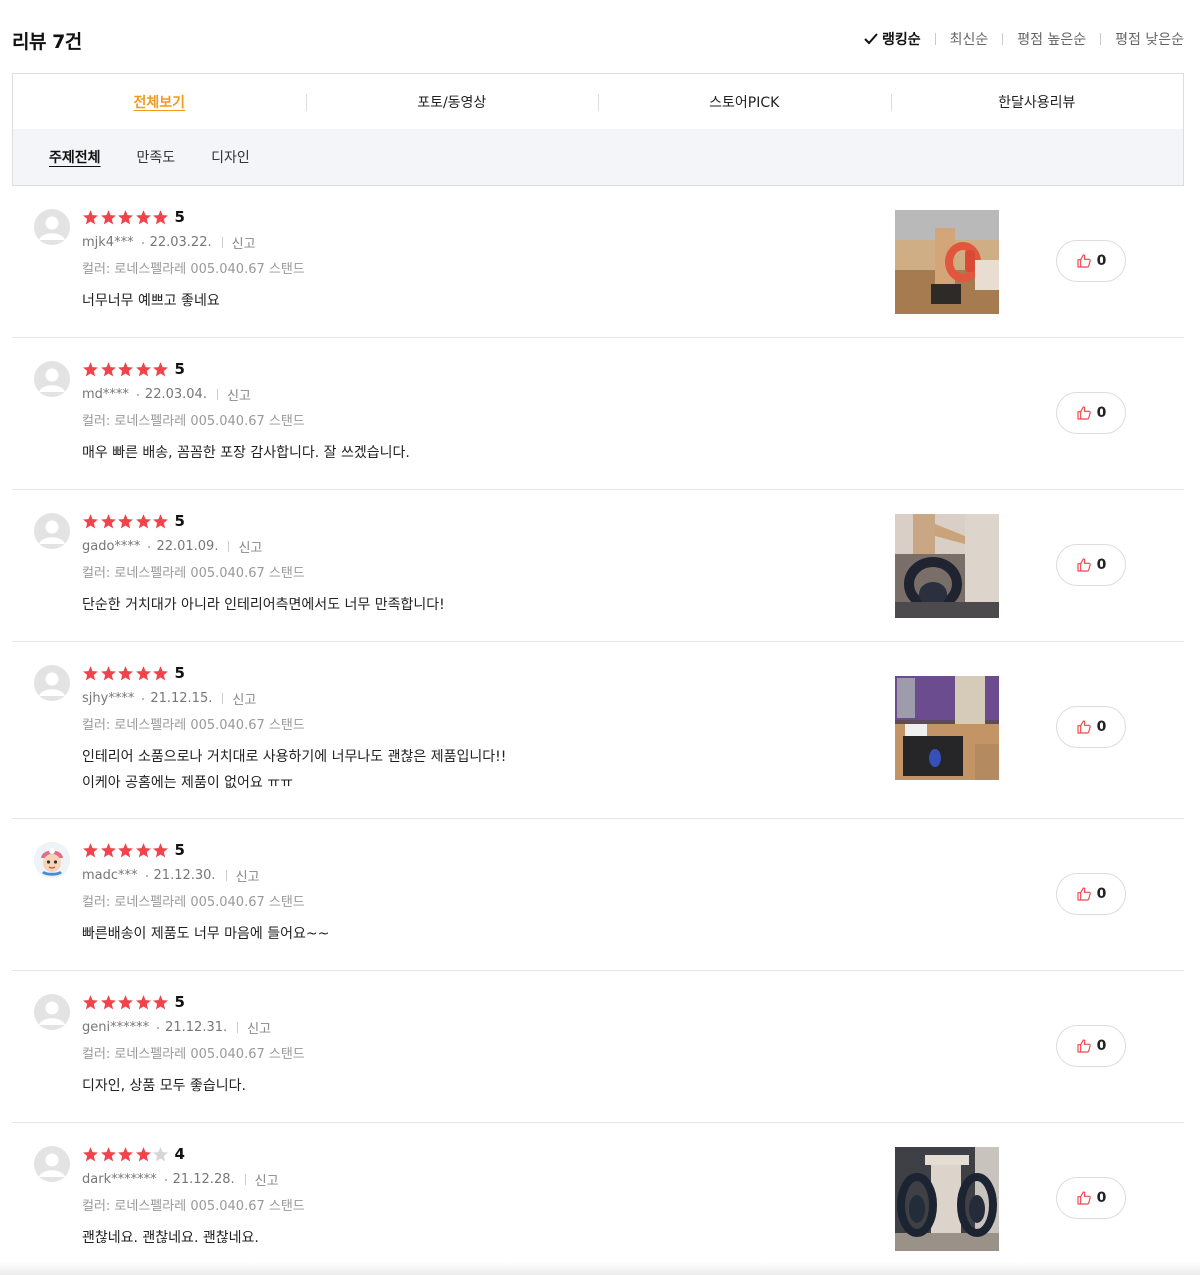 This screenshot has width=1200, height=1275. Describe the element at coordinates (105, 394) in the screenshot. I see `reviewer-id: md****` at that location.